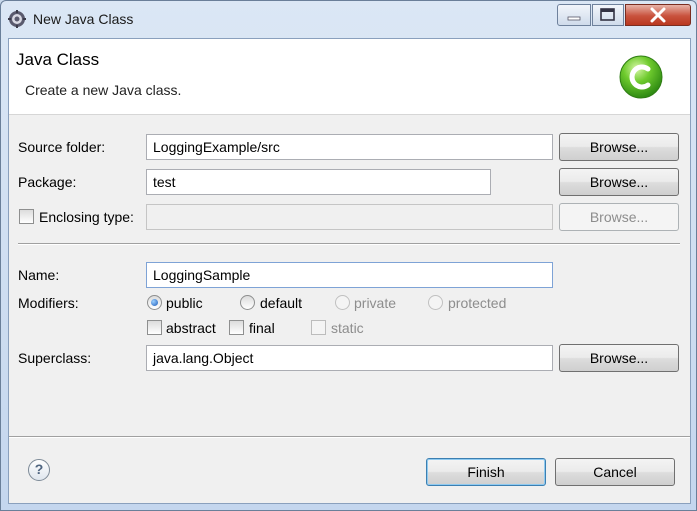 The image size is (697, 511). What do you see at coordinates (236, 327) in the screenshot?
I see `modifier-final-checkbox` at bounding box center [236, 327].